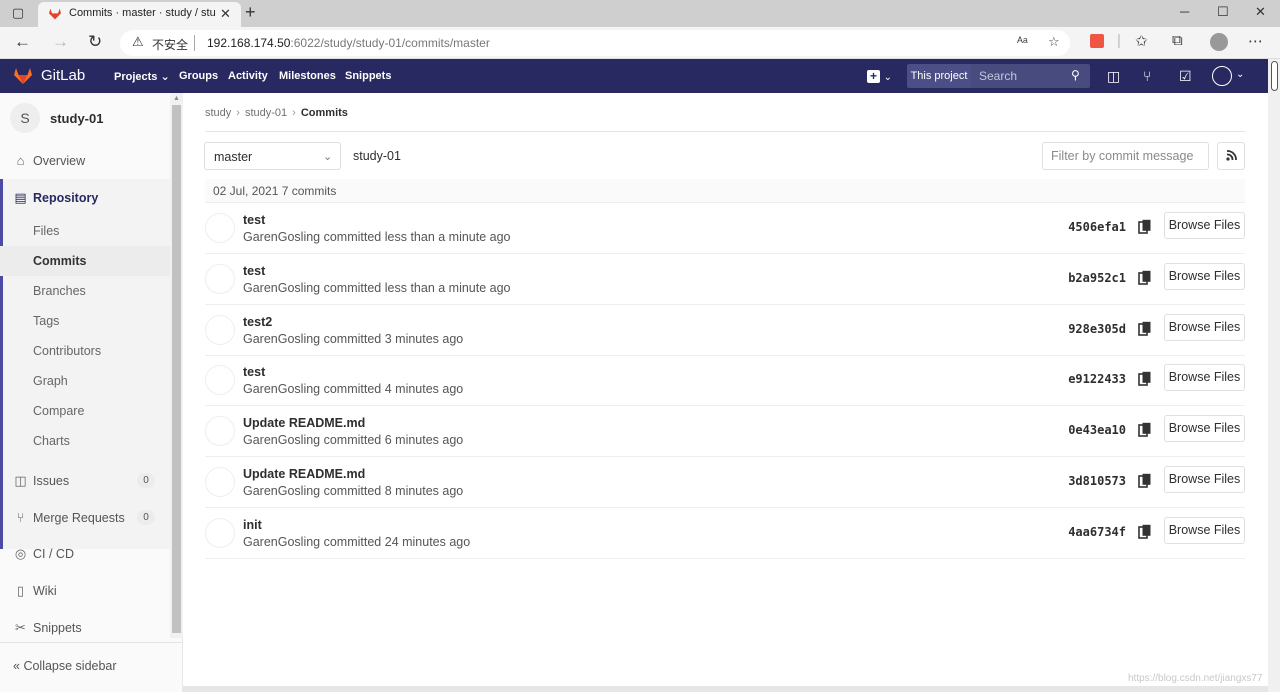  Describe the element at coordinates (1147, 76) in the screenshot. I see `merge-requests-header-icon: ⑂` at that location.